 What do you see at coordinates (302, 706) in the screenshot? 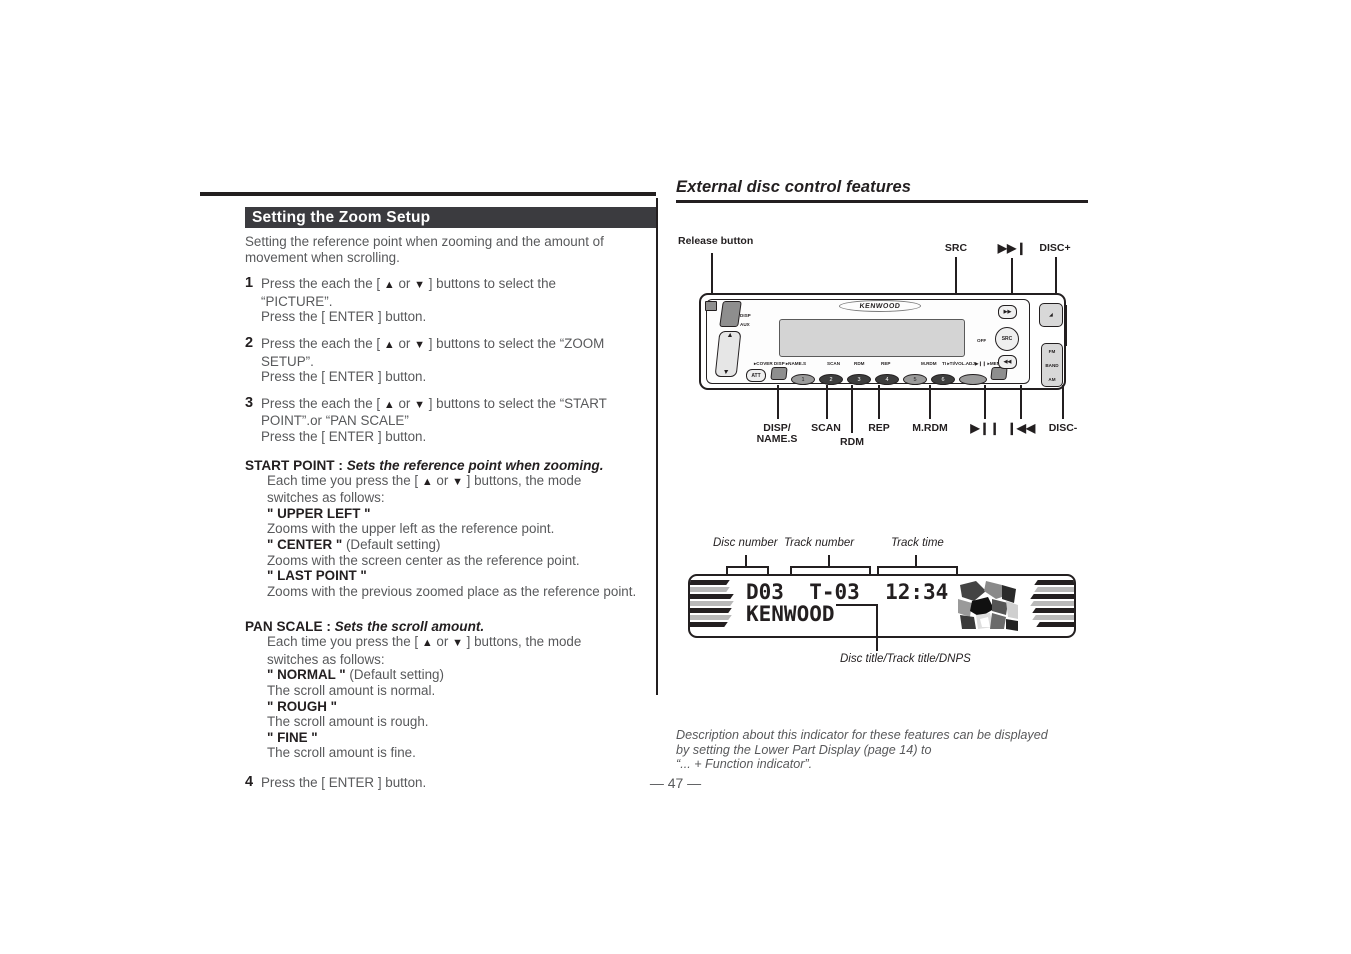
I see `option-key: " ROUGH "` at bounding box center [302, 706].